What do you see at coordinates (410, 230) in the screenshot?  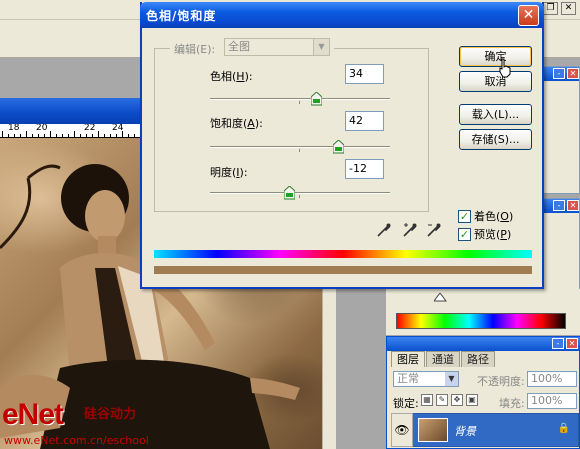 I see `eyedropper-plus-icon` at bounding box center [410, 230].